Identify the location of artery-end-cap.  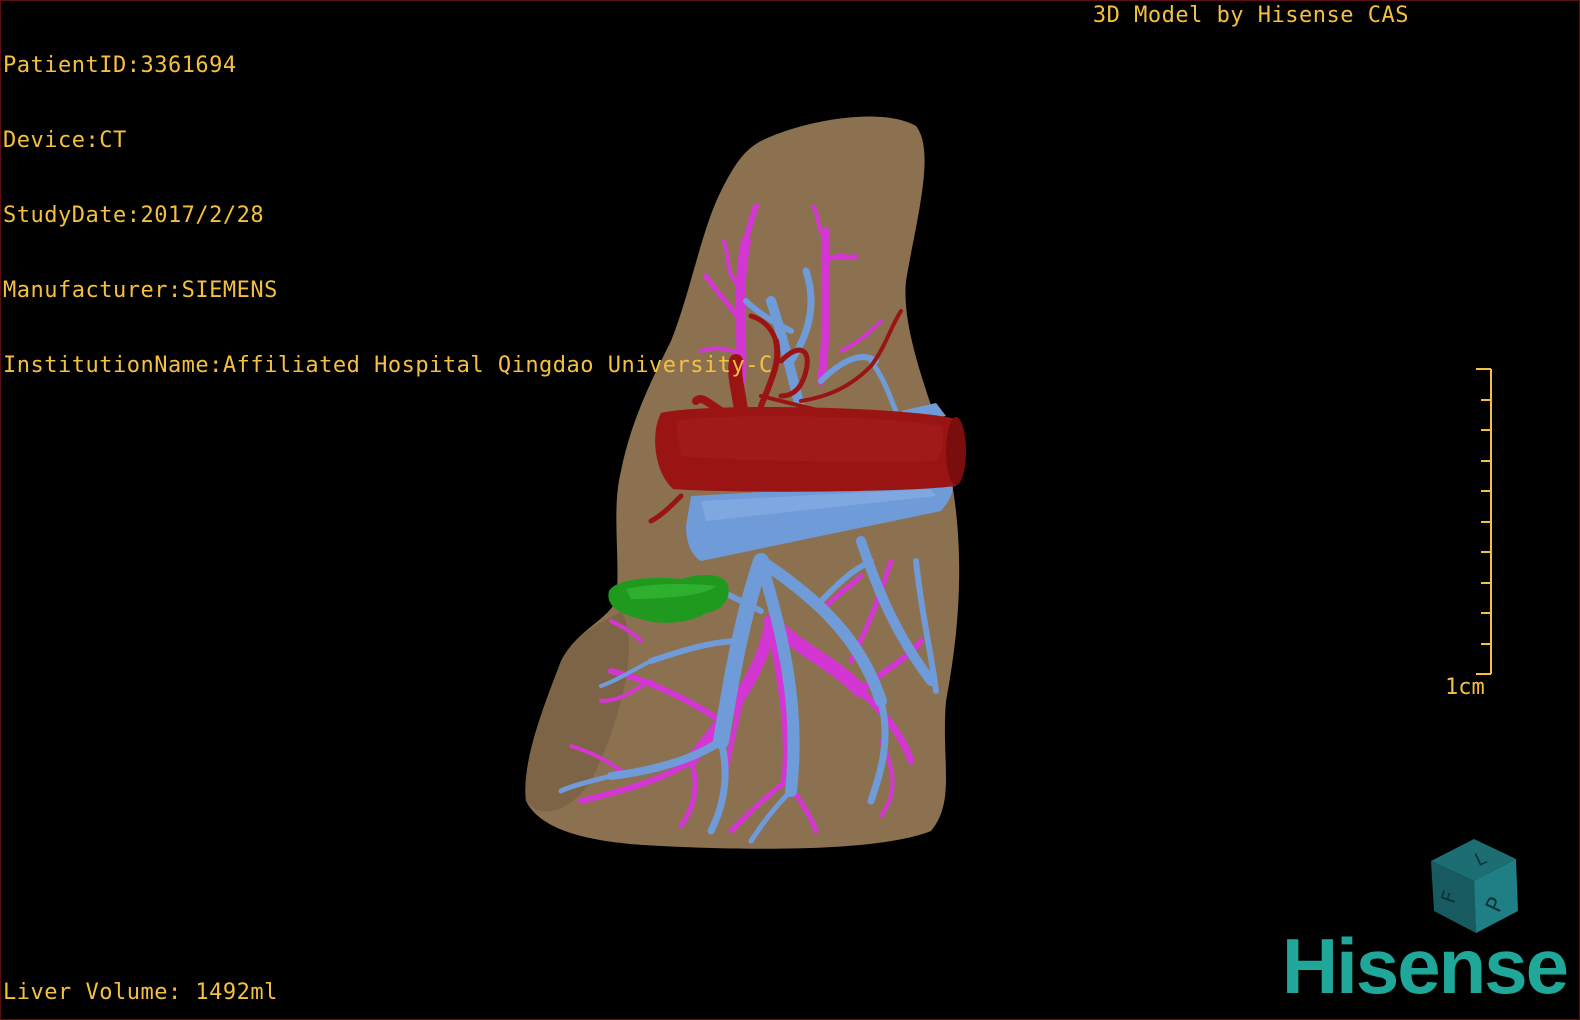
(956, 451).